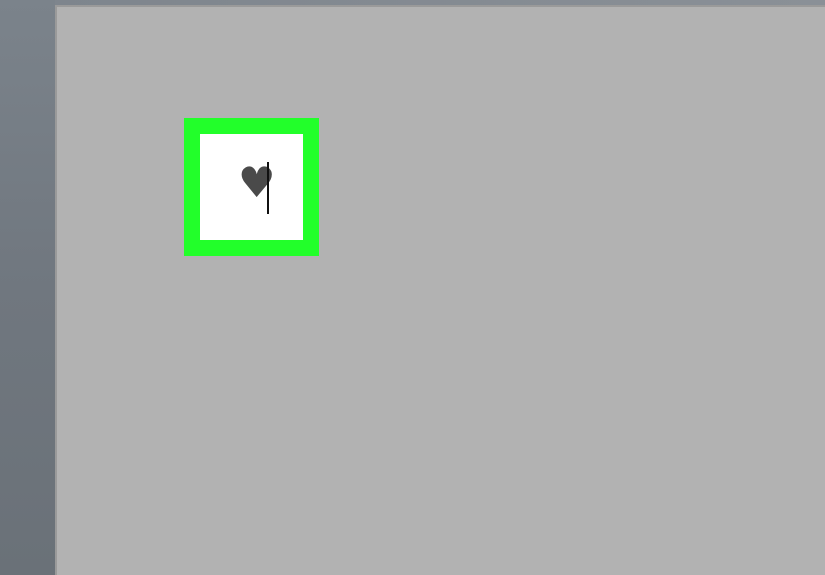 This screenshot has width=825, height=575. What do you see at coordinates (257, 182) in the screenshot?
I see `heart-icon: ♥` at bounding box center [257, 182].